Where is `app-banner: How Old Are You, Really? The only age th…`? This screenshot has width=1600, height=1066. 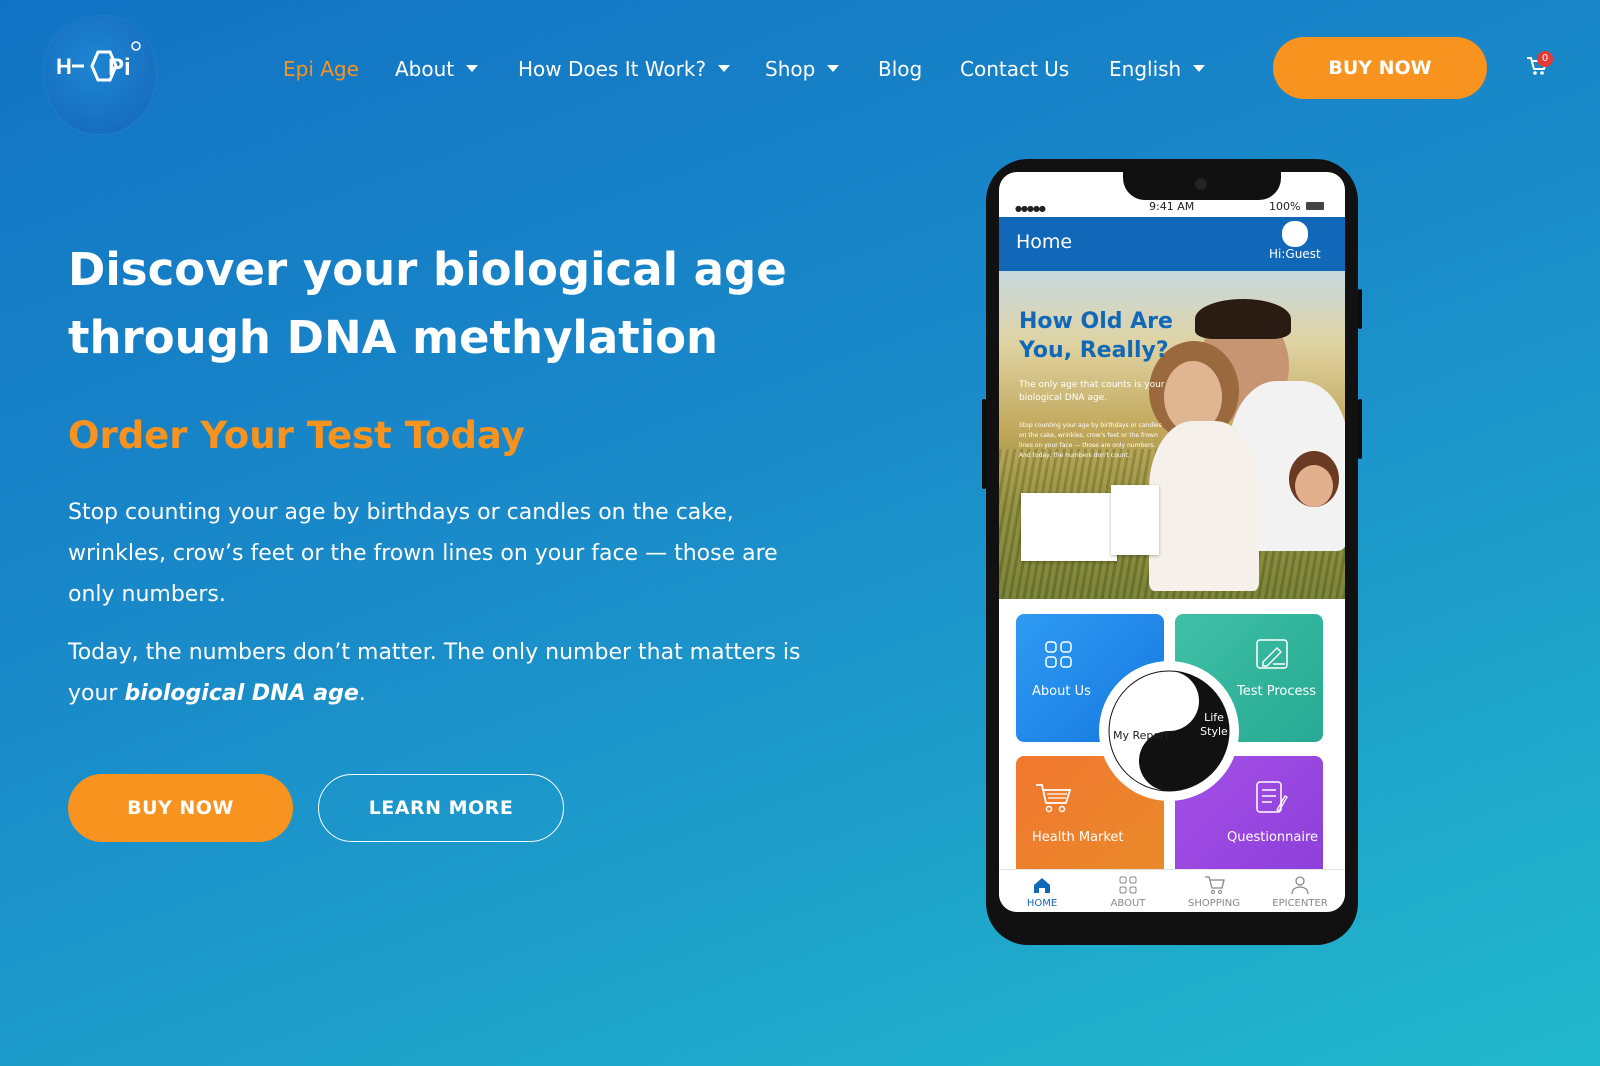
app-banner: How Old Are You, Really? The only age th… is located at coordinates (1172, 435).